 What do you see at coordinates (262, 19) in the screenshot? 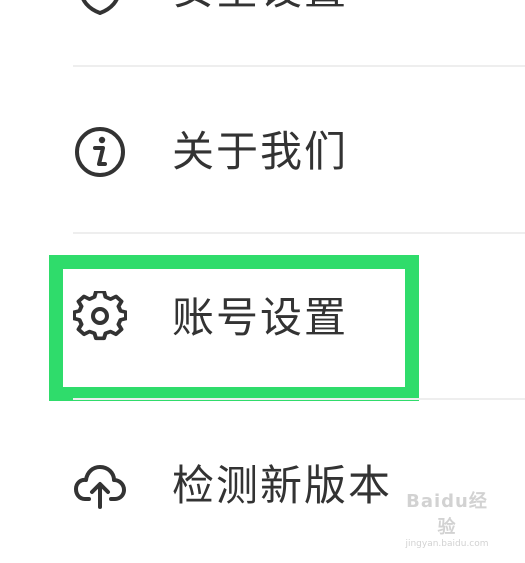
I see `menu-item-security-settings: 安全设置` at bounding box center [262, 19].